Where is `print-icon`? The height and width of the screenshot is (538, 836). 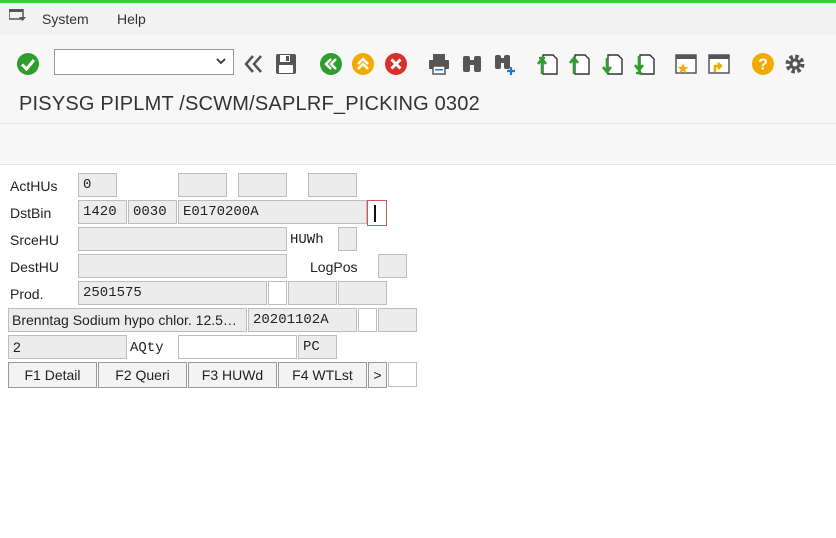 print-icon is located at coordinates (439, 64).